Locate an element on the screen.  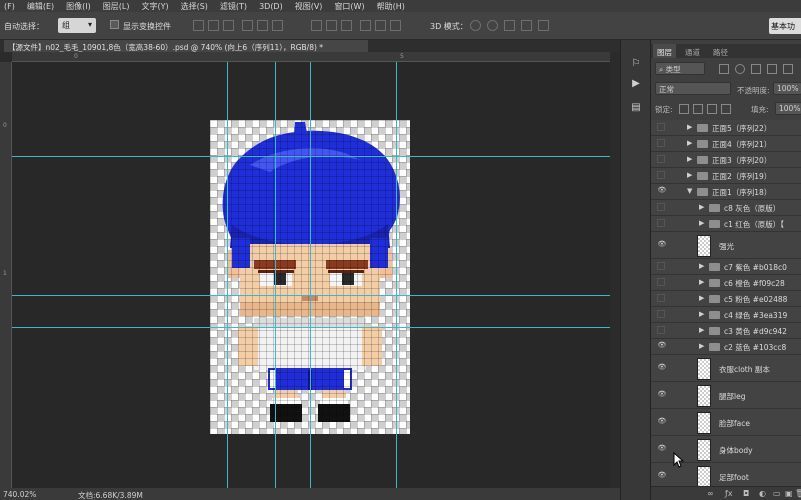
new-layer-icon: ▣ is located at coordinates (789, 493).